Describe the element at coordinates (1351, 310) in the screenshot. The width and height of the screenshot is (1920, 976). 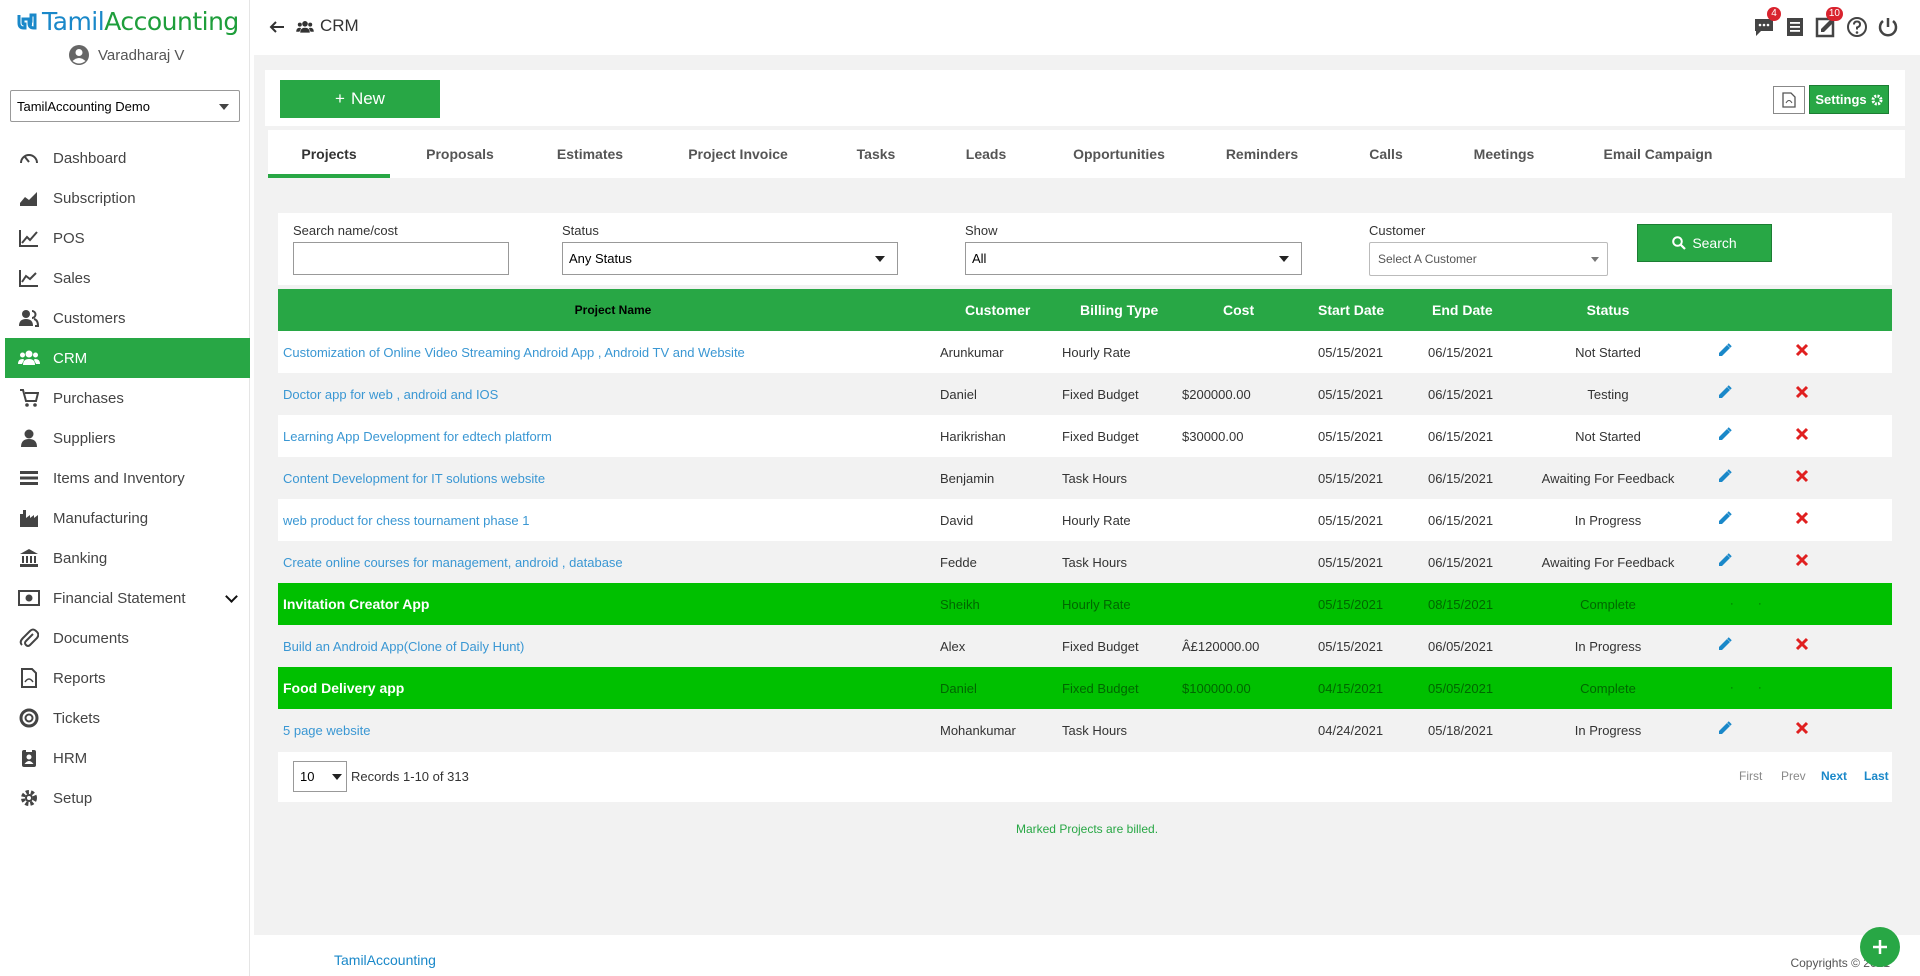
I see `col-start-date: Start Date` at that location.